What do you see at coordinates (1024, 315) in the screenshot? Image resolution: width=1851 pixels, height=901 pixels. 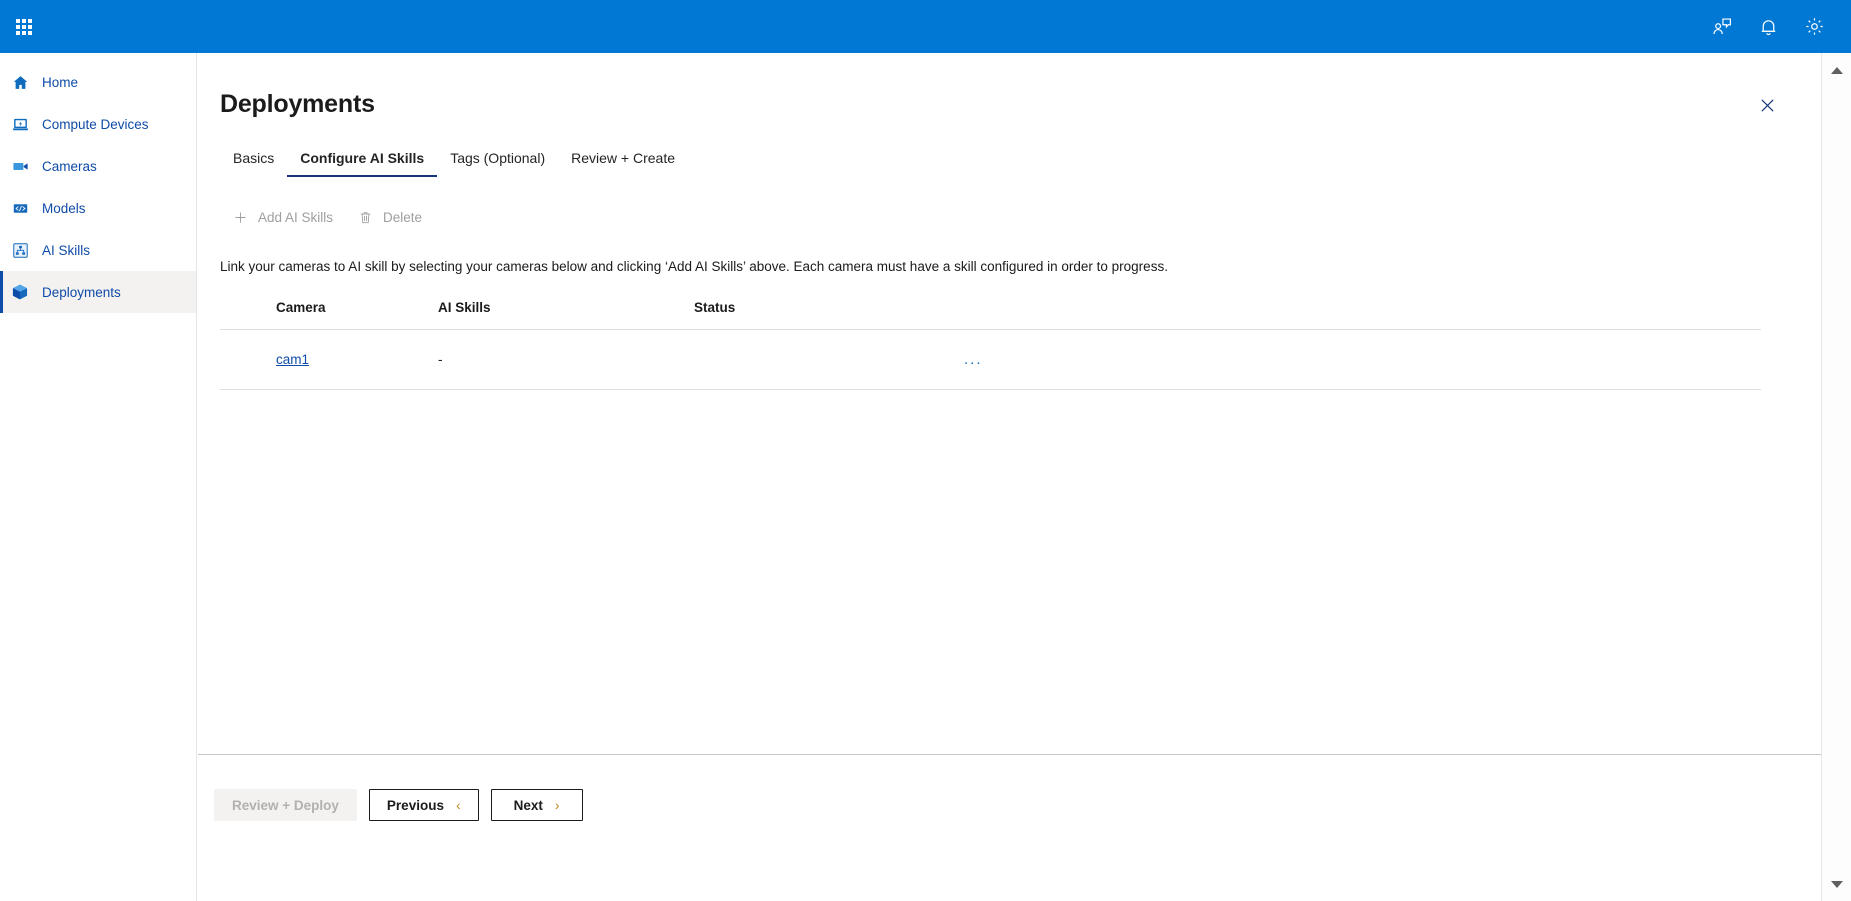 I see `column-header-actions` at bounding box center [1024, 315].